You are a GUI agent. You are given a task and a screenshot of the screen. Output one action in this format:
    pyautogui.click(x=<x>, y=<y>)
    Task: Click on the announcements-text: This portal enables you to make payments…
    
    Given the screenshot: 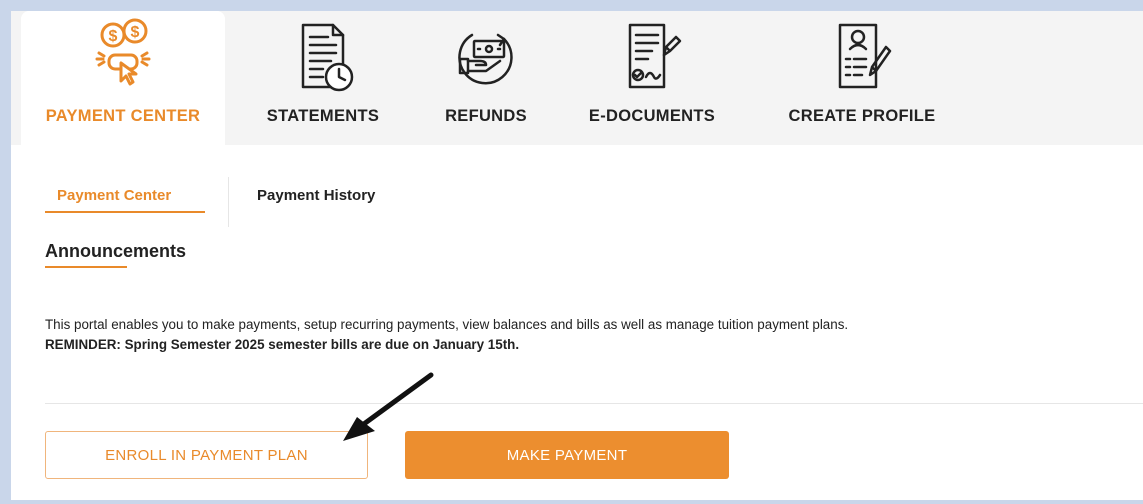 What is the action you would take?
    pyautogui.click(x=447, y=324)
    